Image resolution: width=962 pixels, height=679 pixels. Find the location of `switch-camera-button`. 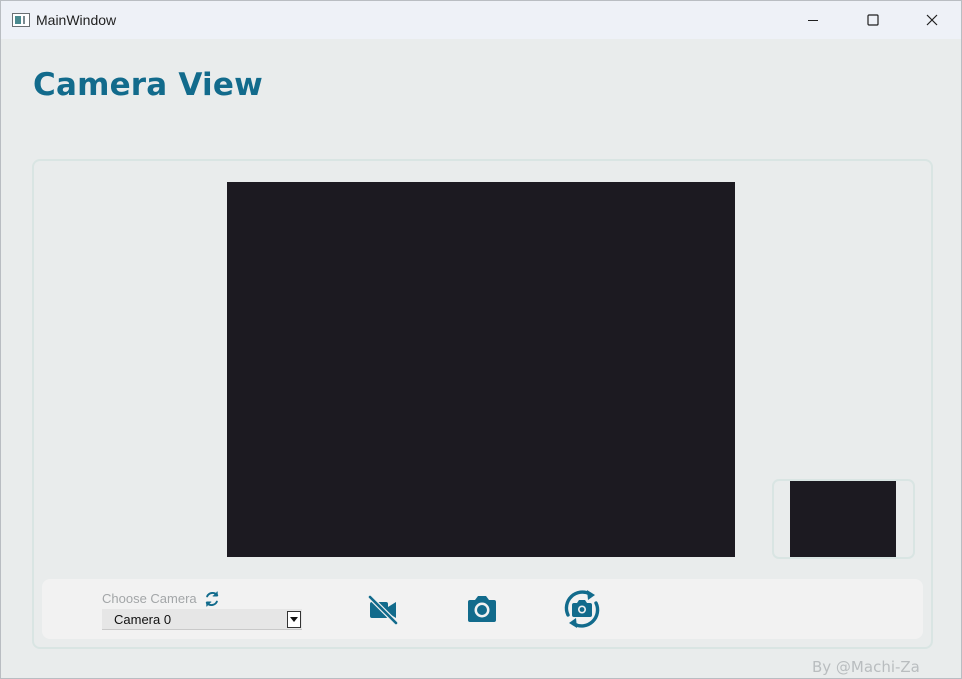

switch-camera-button is located at coordinates (582, 609).